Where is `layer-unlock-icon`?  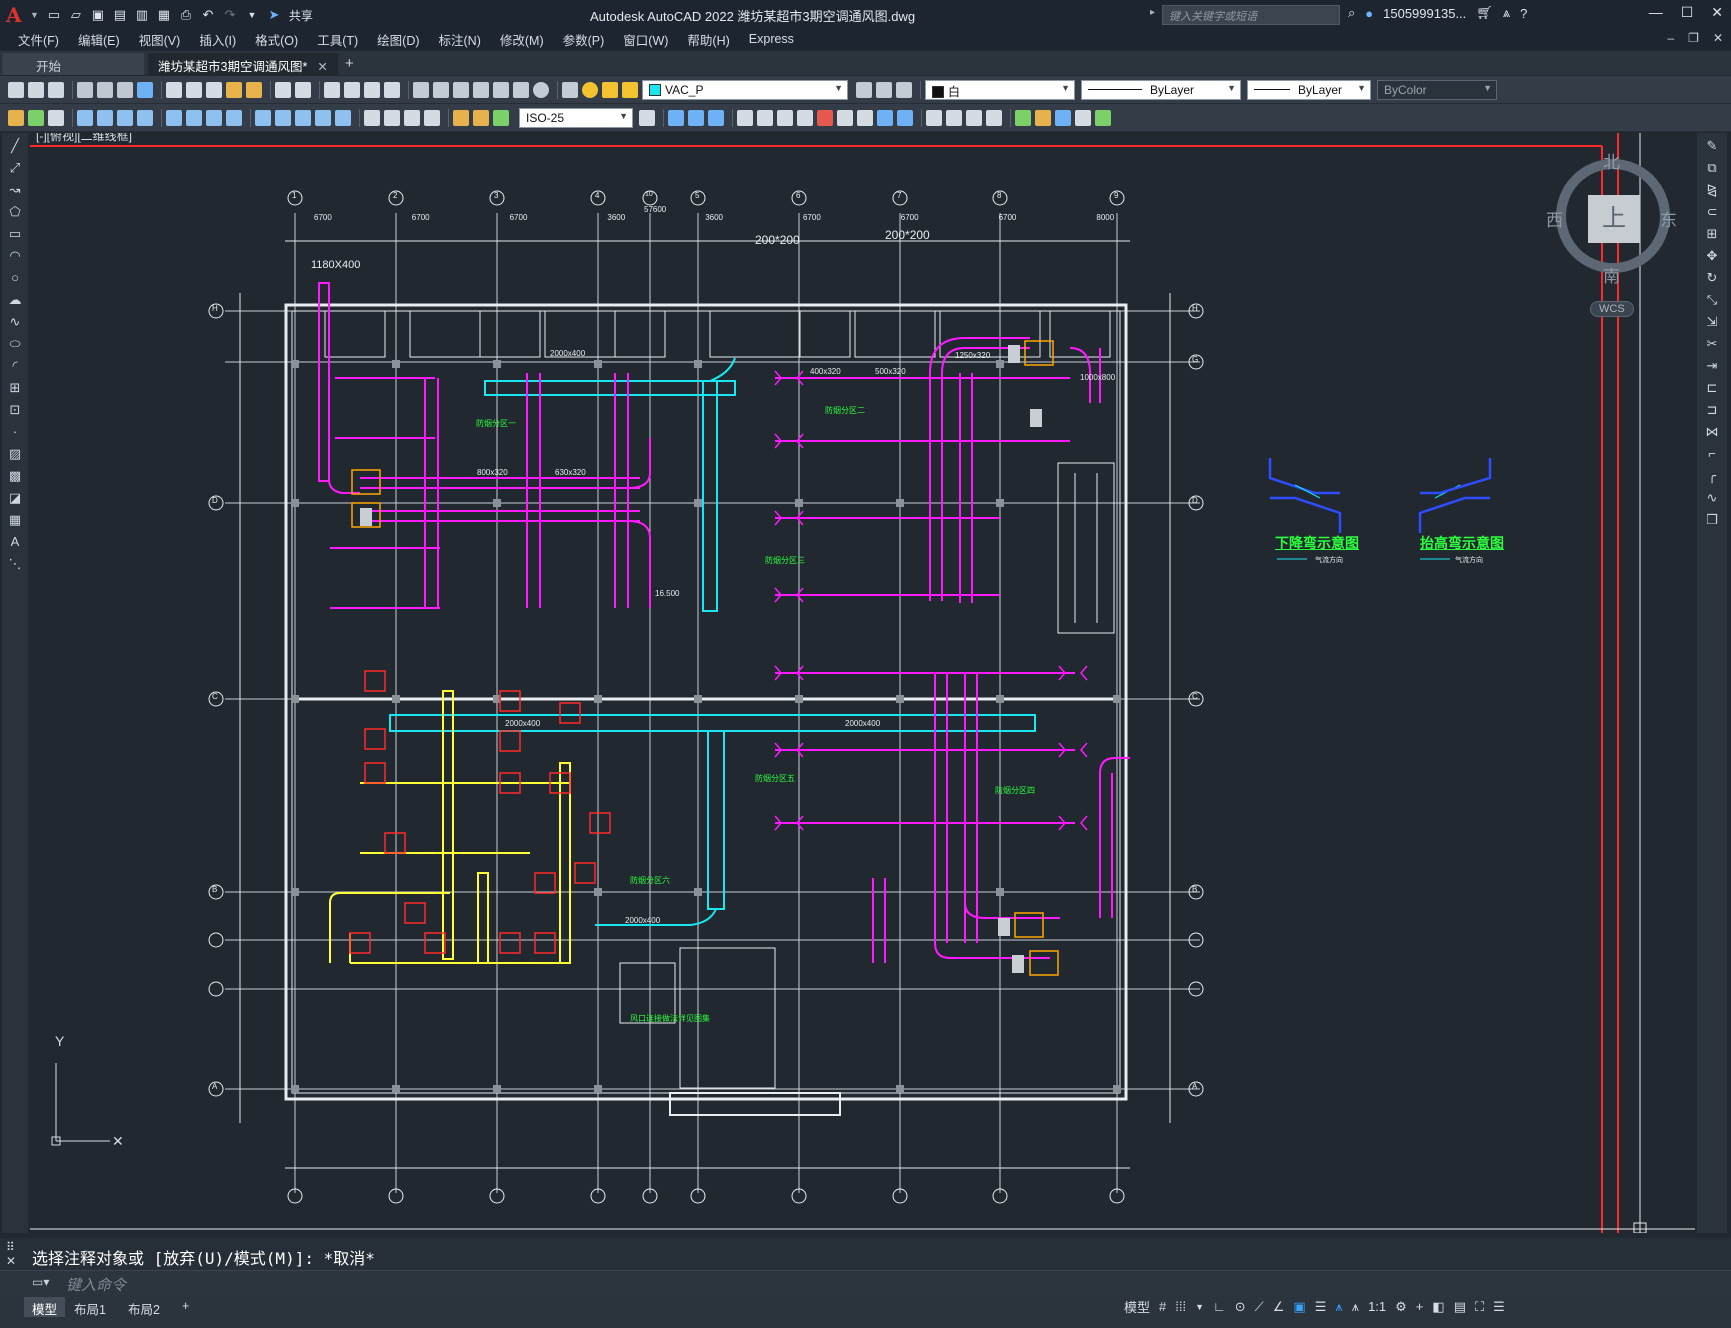
layer-unlock-icon is located at coordinates (630, 89).